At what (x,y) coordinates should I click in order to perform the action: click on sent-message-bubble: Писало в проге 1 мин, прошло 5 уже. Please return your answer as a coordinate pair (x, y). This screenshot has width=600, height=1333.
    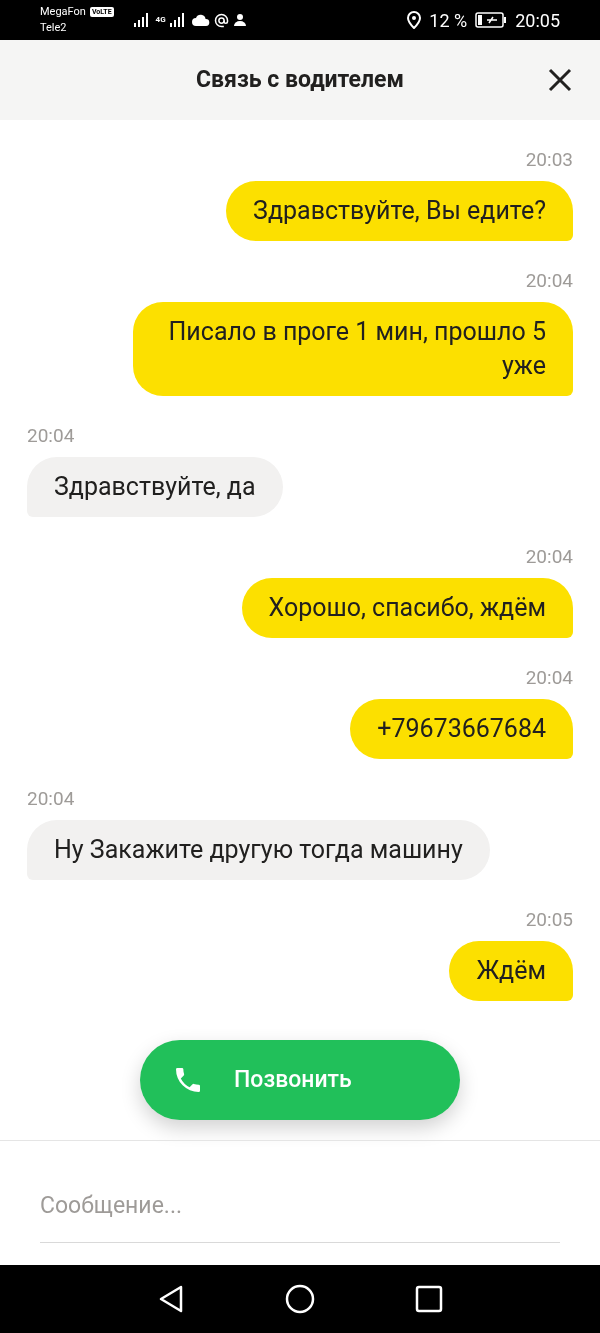
    Looking at the image, I should click on (353, 349).